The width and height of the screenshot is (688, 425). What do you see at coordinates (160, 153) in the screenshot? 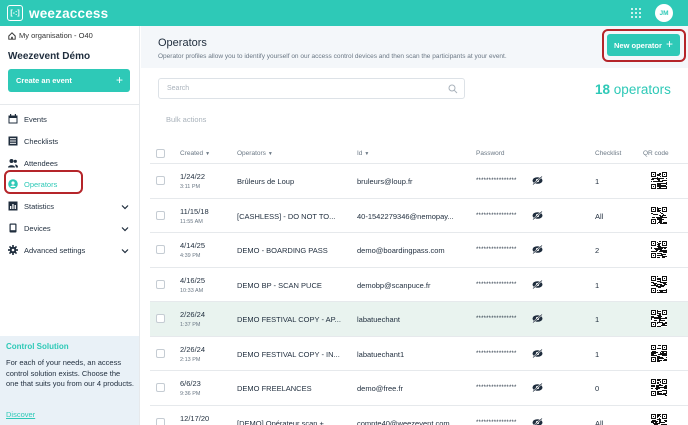
I see `select-all-checkbox` at bounding box center [160, 153].